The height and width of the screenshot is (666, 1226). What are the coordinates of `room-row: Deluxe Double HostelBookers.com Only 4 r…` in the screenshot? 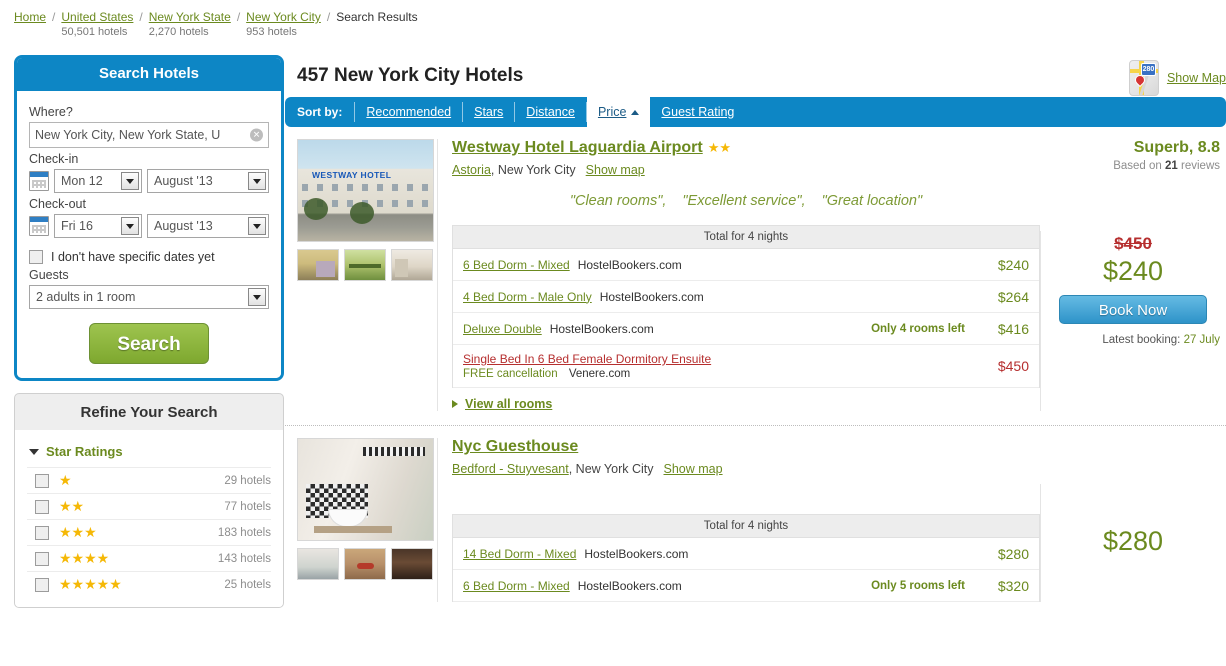 It's located at (746, 329).